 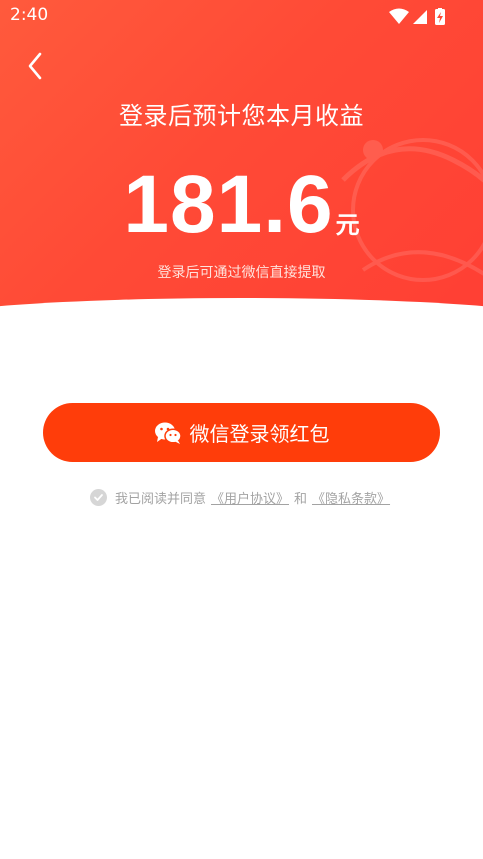 I want to click on battery-icon, so click(x=440, y=16).